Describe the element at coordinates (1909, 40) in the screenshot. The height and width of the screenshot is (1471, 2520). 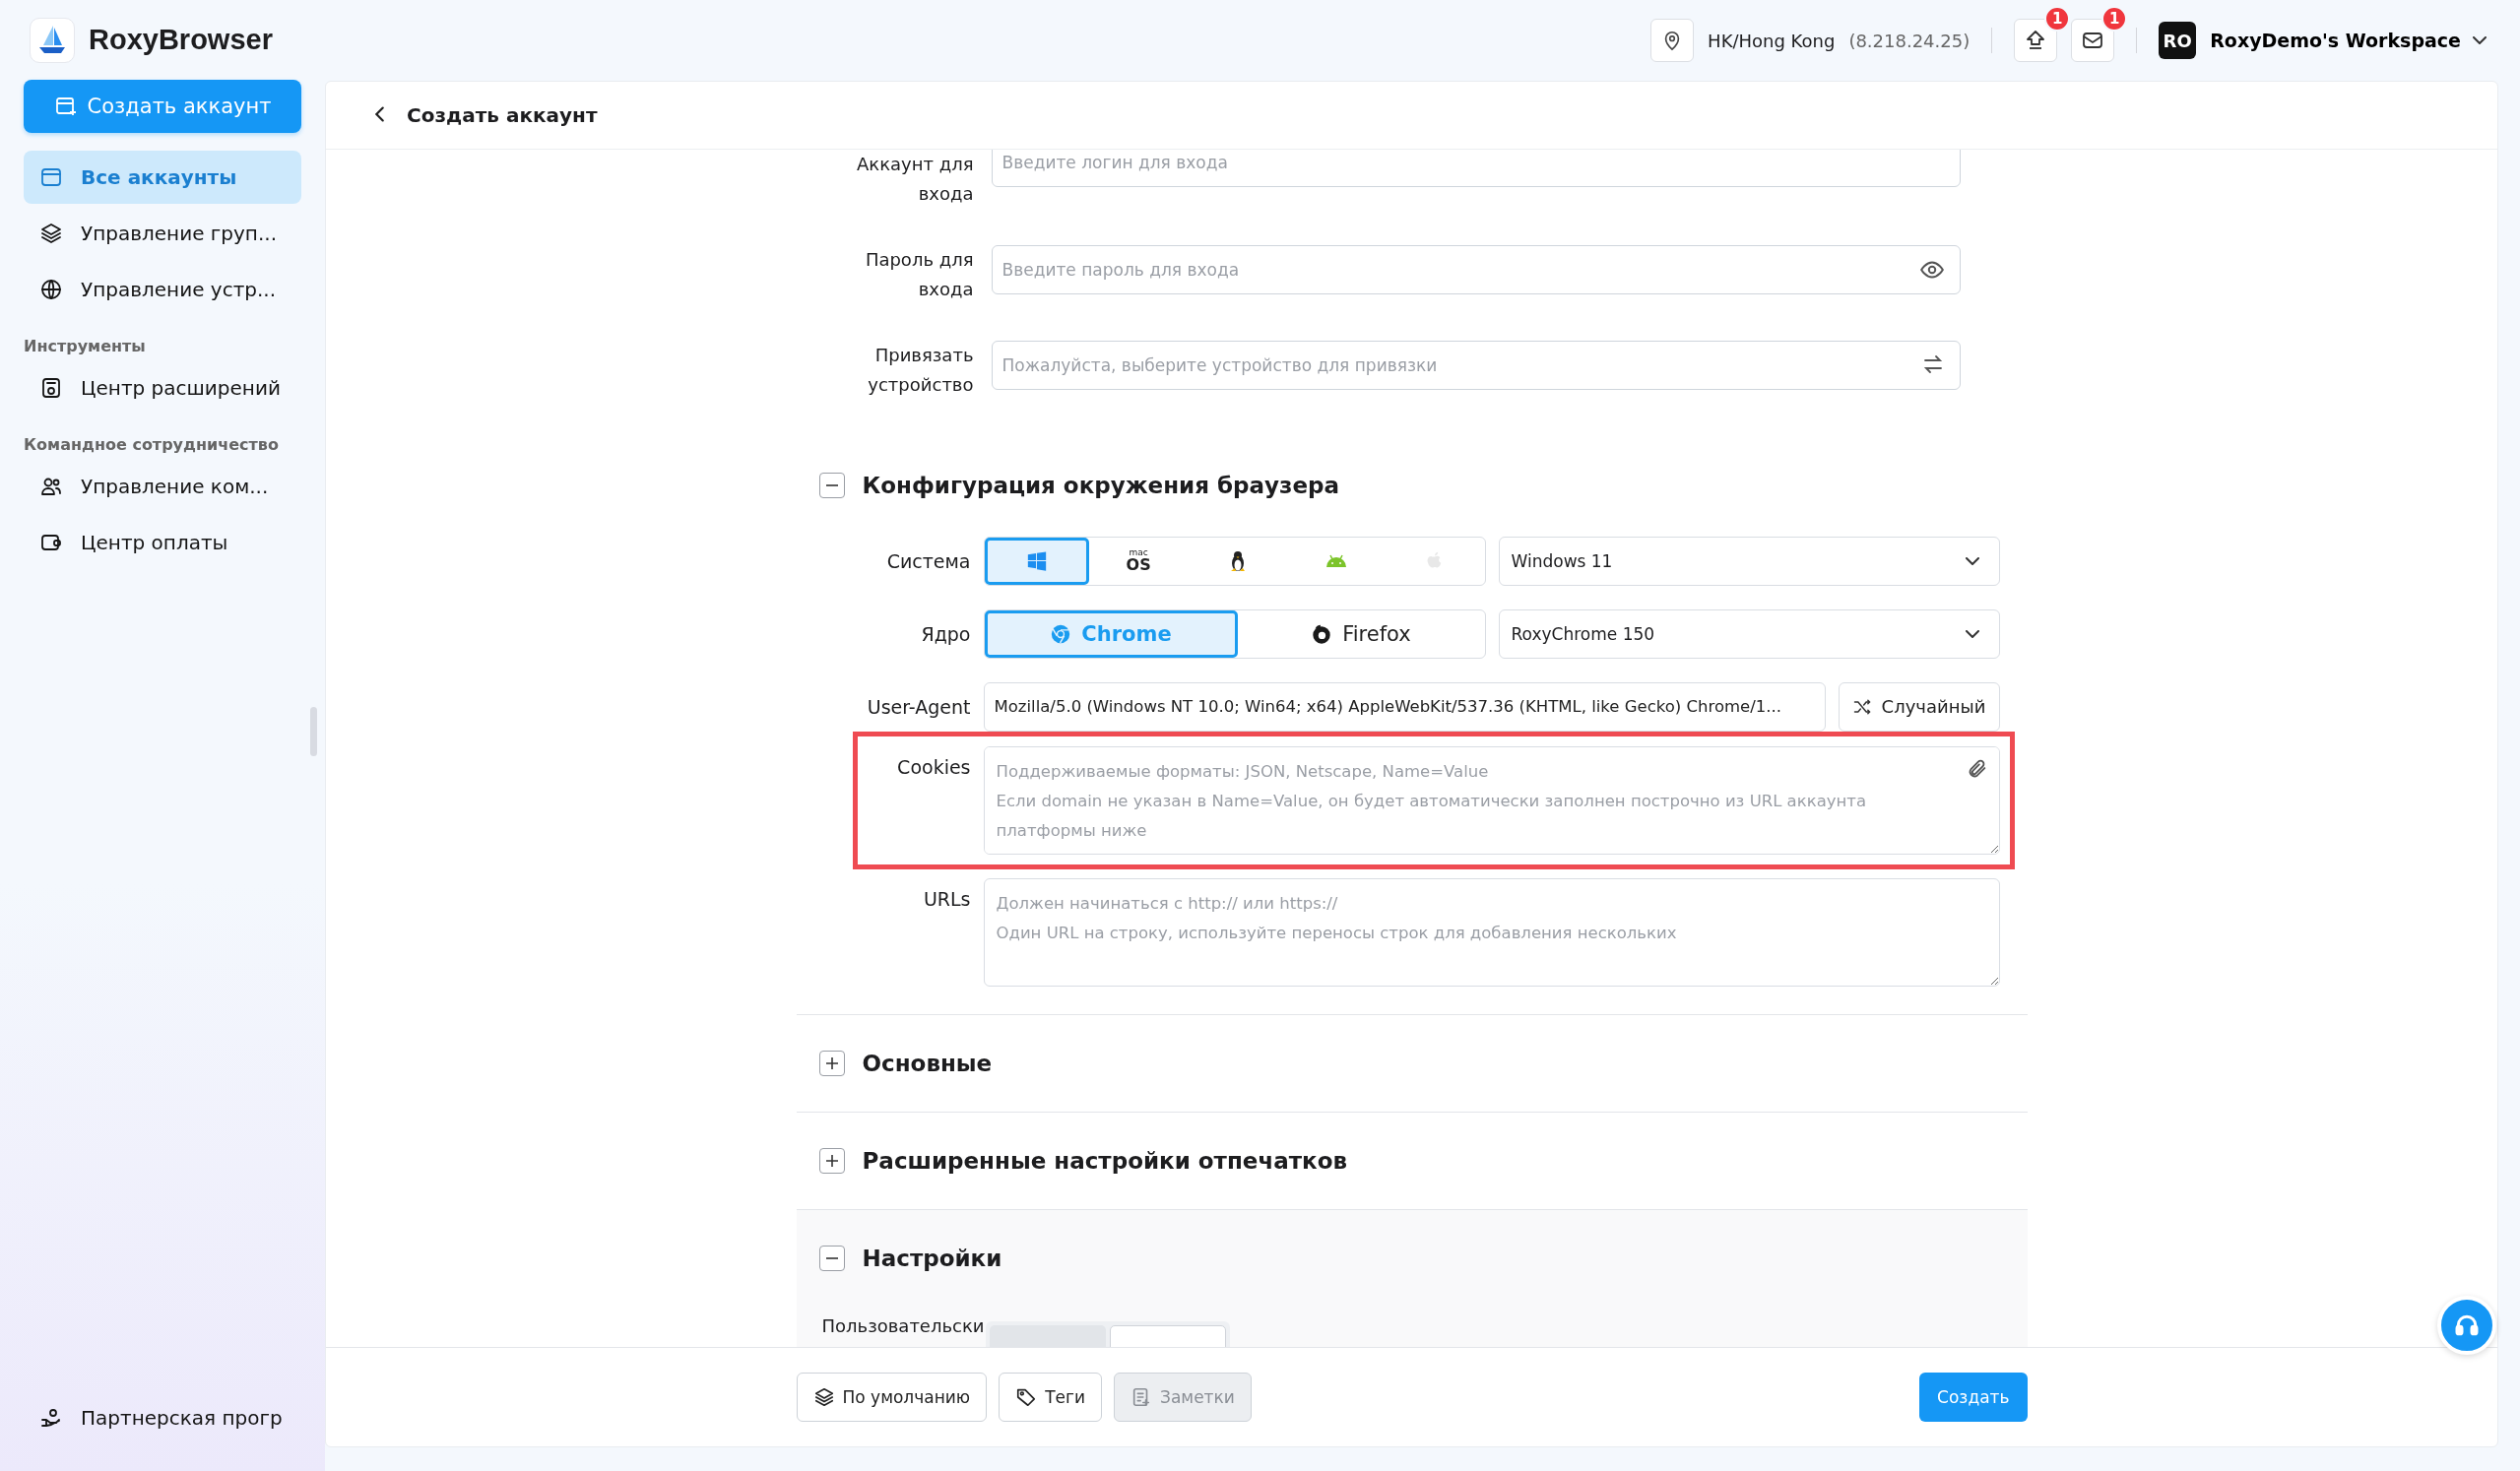
I see `ip-address: (8.218.24.25)` at that location.